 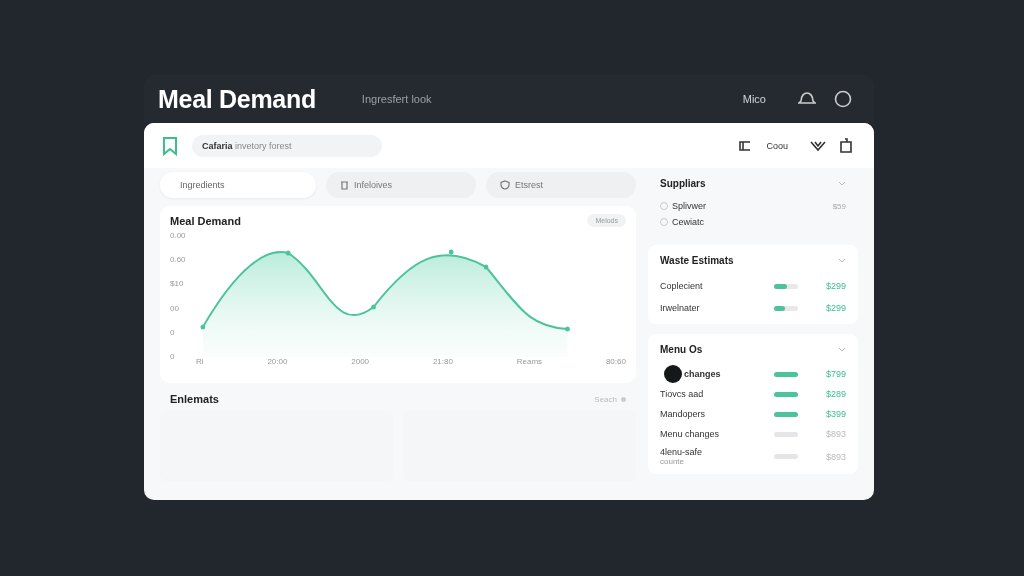 I want to click on axis-label: 00, so click(x=175, y=308).